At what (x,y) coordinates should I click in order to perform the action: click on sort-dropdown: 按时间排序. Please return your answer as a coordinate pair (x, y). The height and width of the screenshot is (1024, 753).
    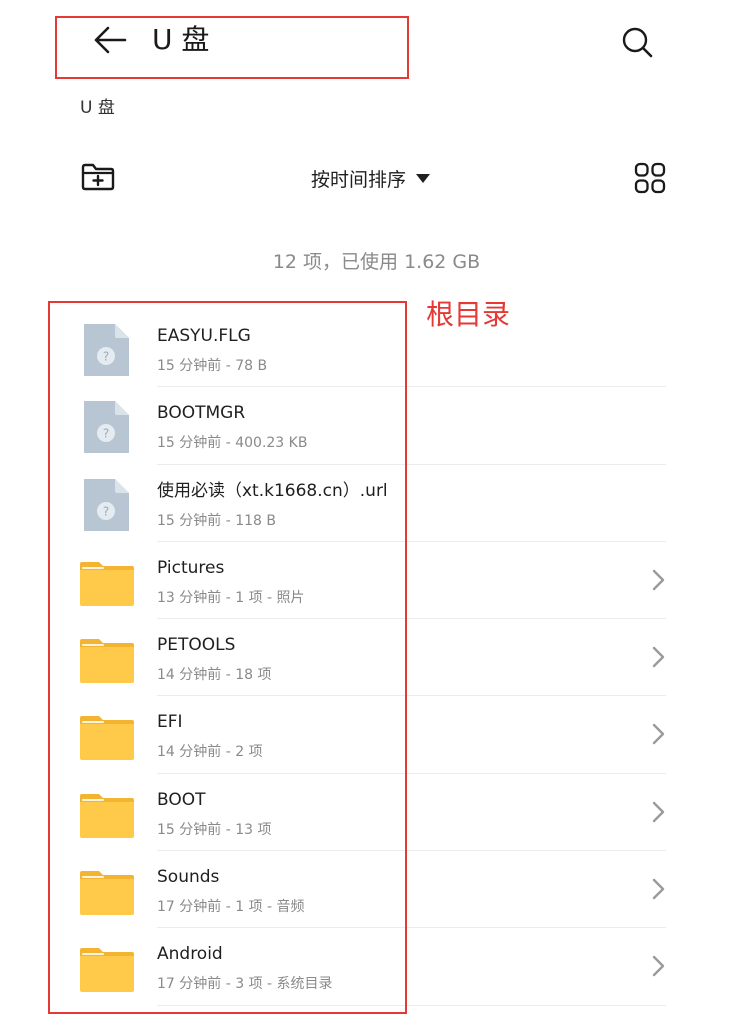
    Looking at the image, I should click on (371, 178).